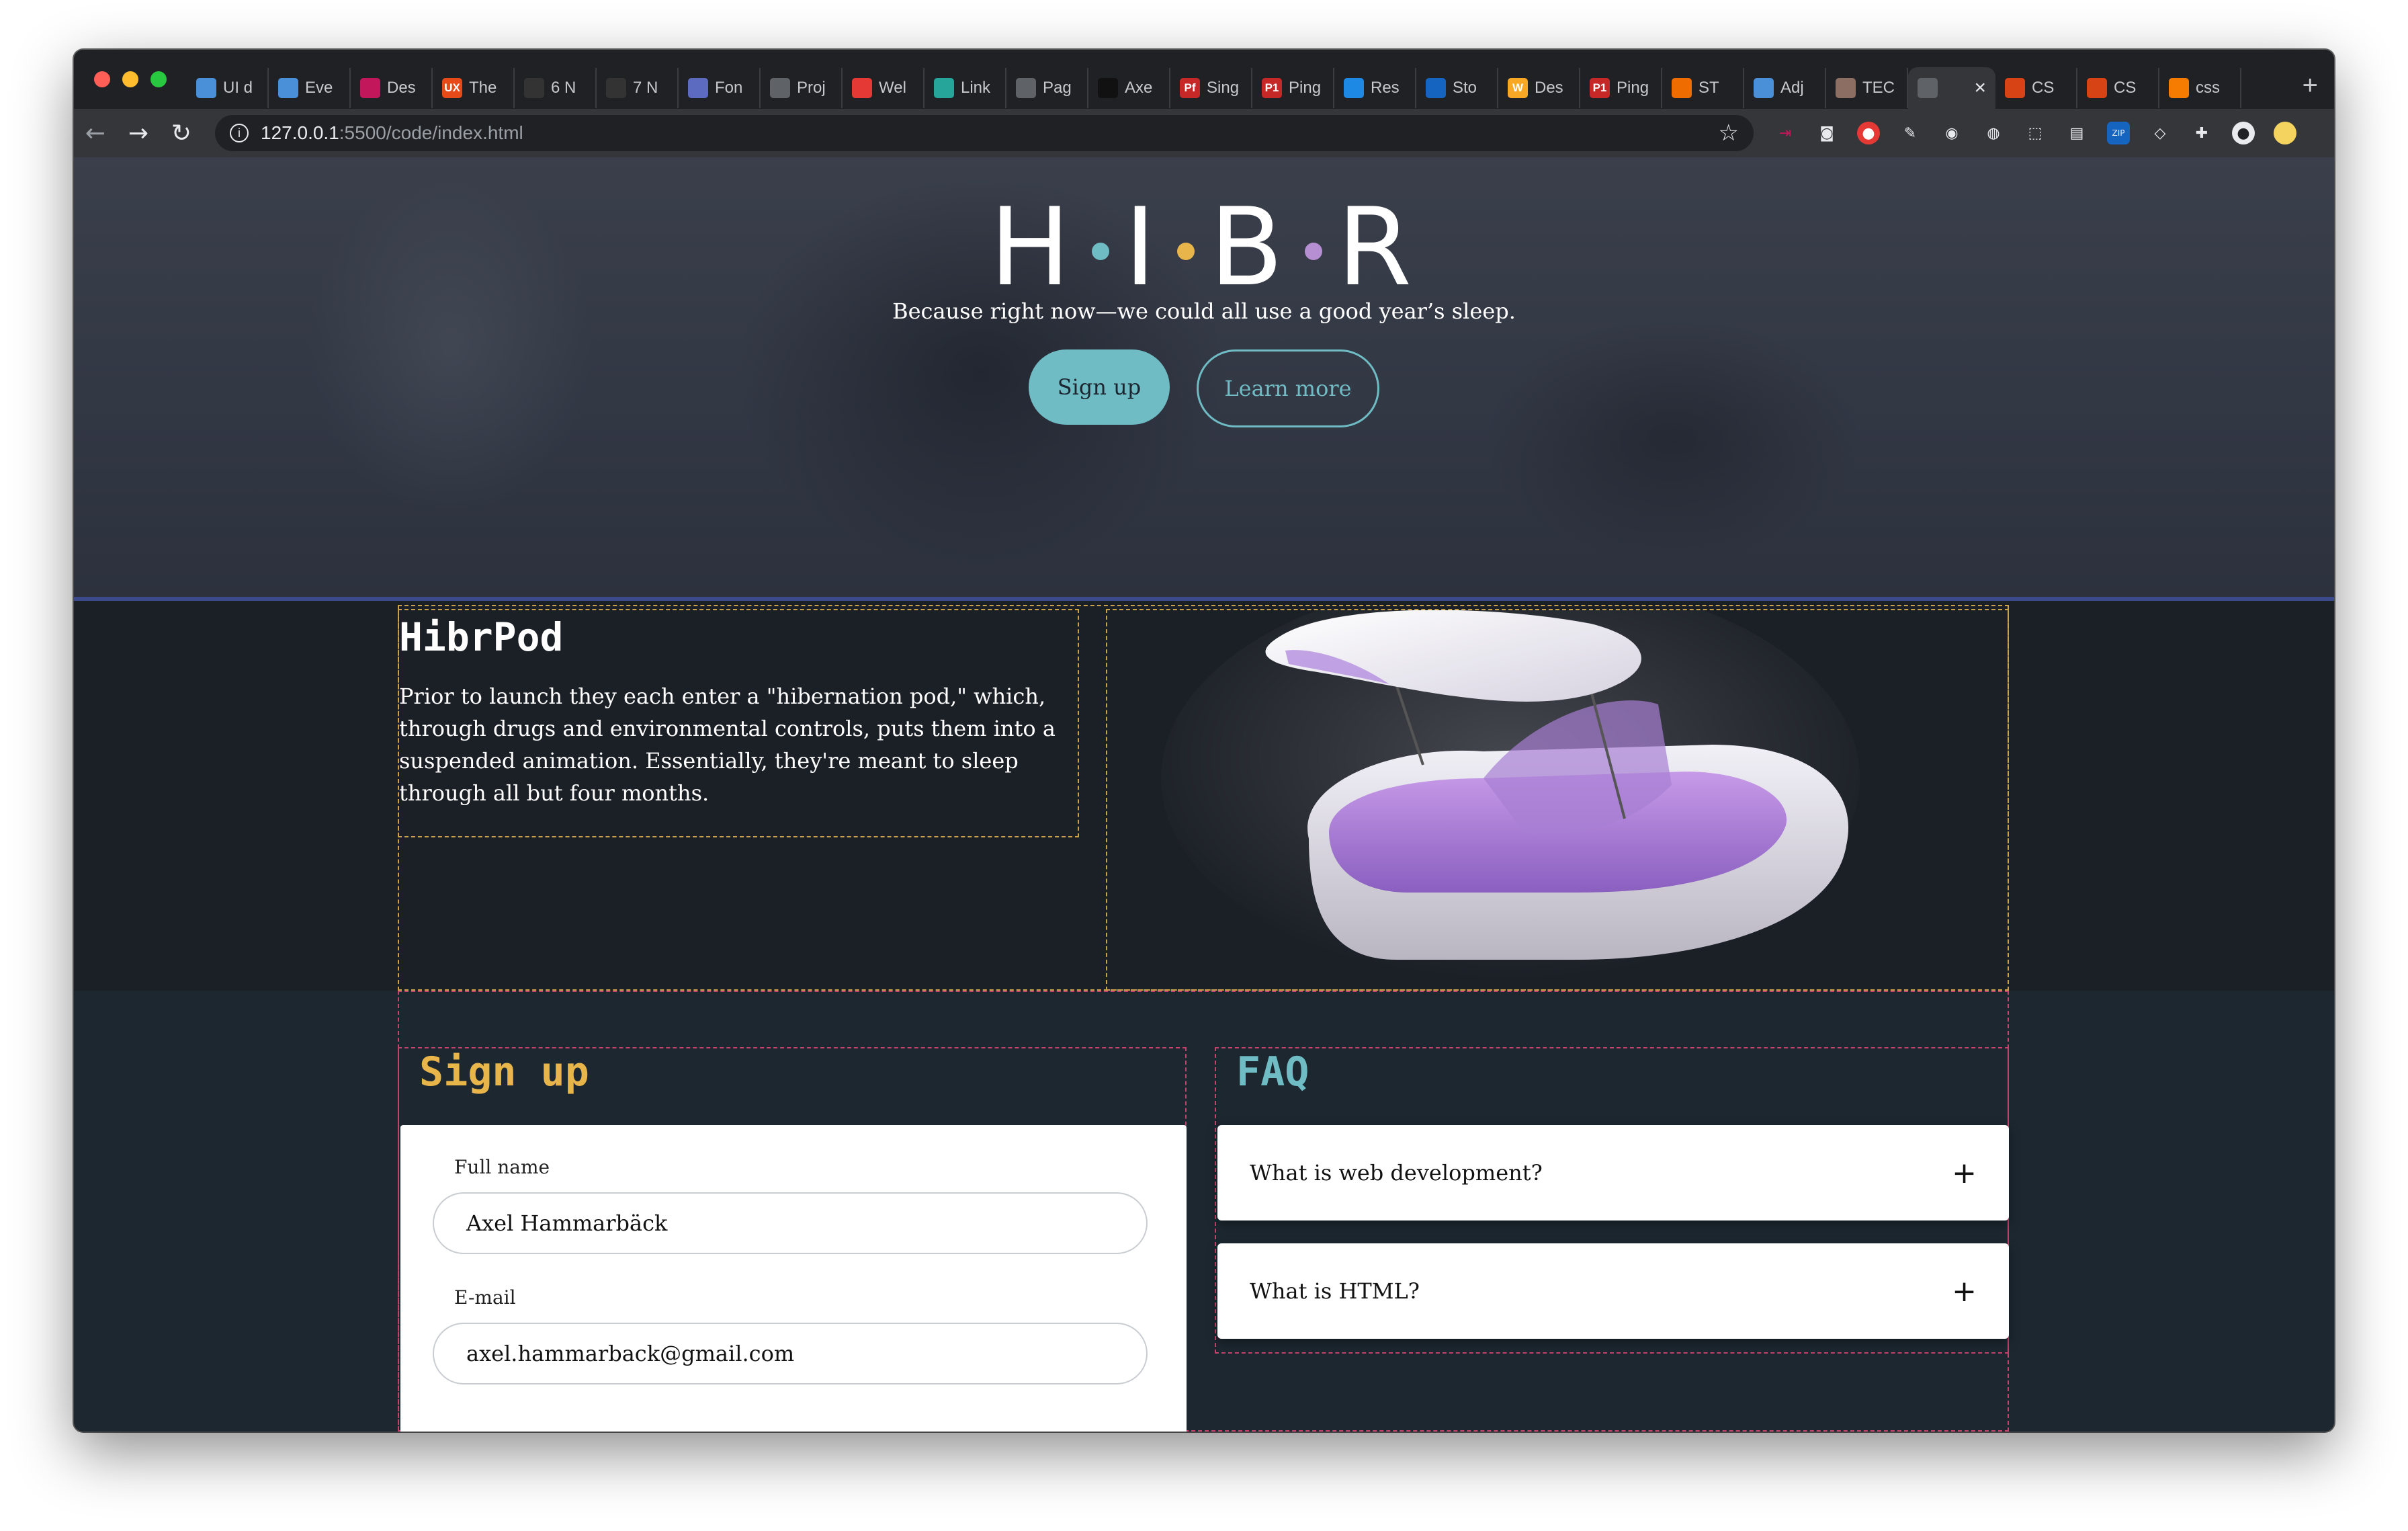 This screenshot has width=2408, height=1531. Describe the element at coordinates (965, 88) in the screenshot. I see `browser-tab: Link` at that location.